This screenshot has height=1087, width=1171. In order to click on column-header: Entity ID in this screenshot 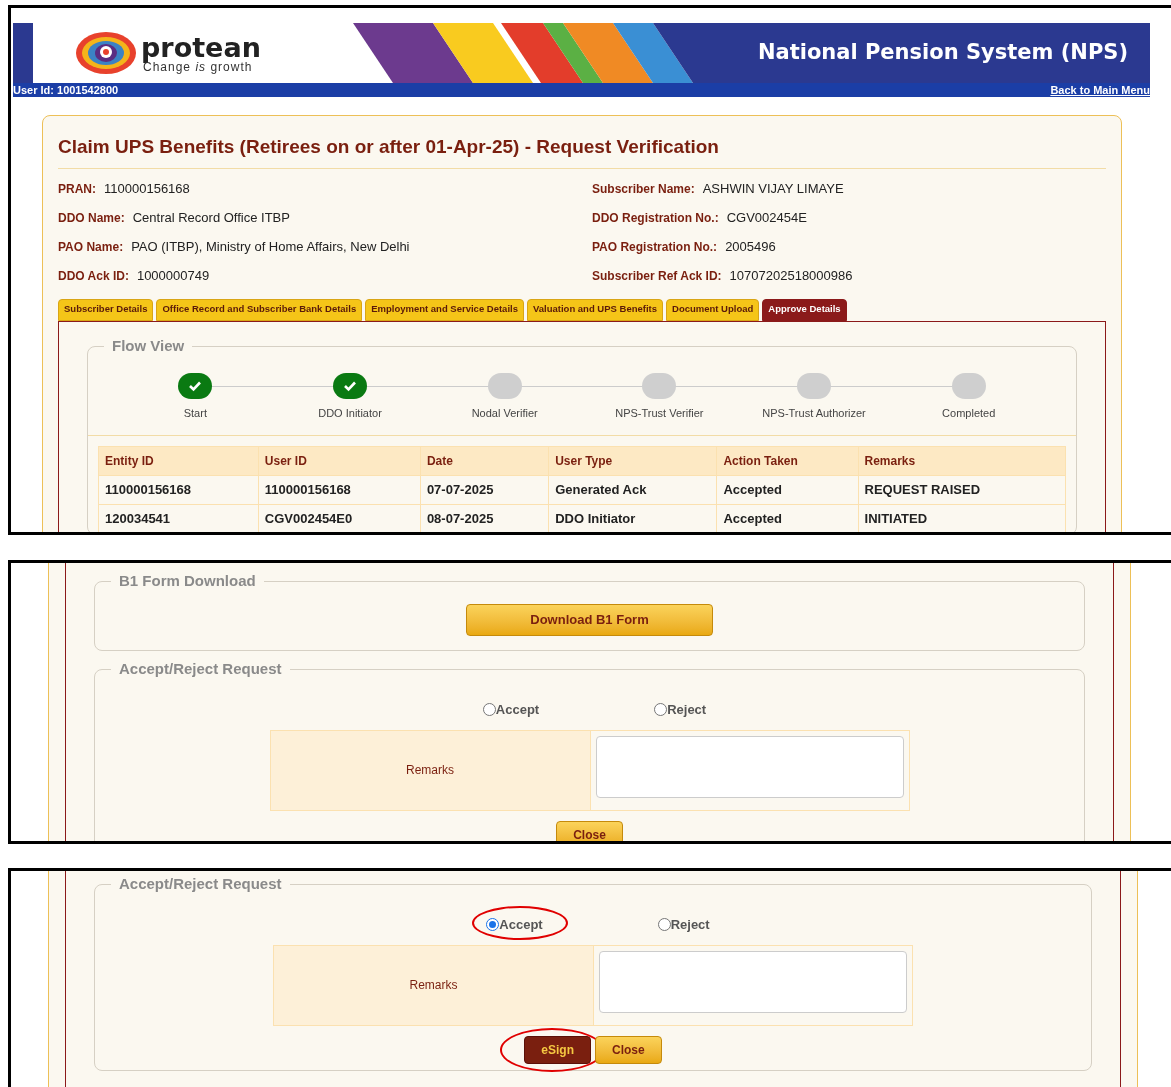, I will do `click(178, 461)`.